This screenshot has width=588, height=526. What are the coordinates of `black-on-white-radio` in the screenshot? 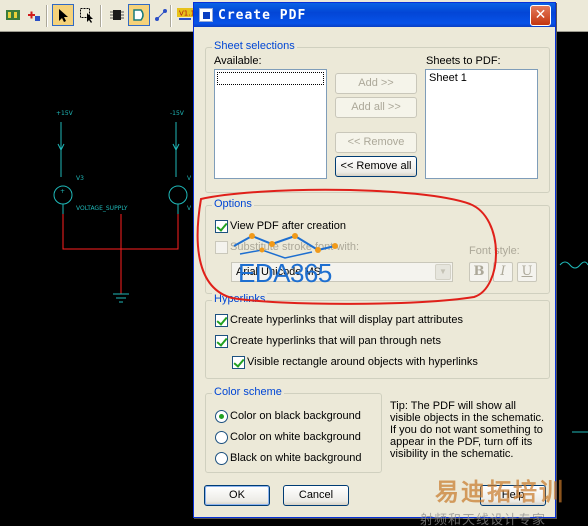 It's located at (221, 458).